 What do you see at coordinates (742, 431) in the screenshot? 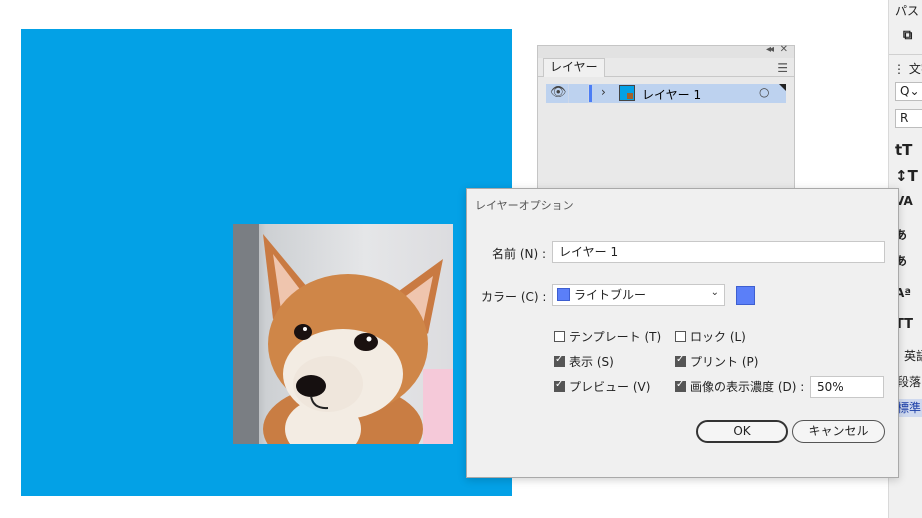
I see `ok-button: OK` at bounding box center [742, 431].